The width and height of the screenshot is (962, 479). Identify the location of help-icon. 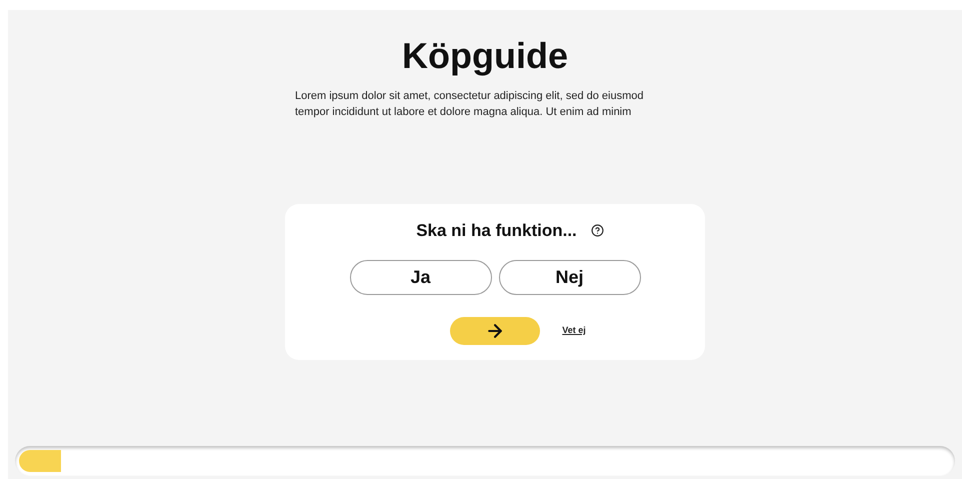
(597, 231).